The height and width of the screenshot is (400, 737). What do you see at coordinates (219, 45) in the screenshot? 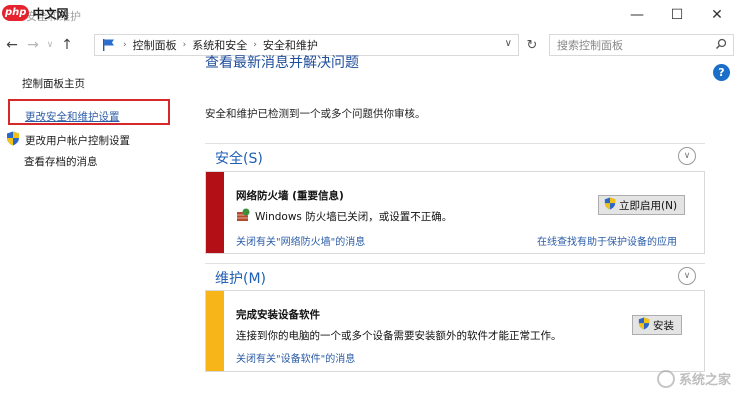
I see `breadcrumb-system-security: 系统和安全` at bounding box center [219, 45].